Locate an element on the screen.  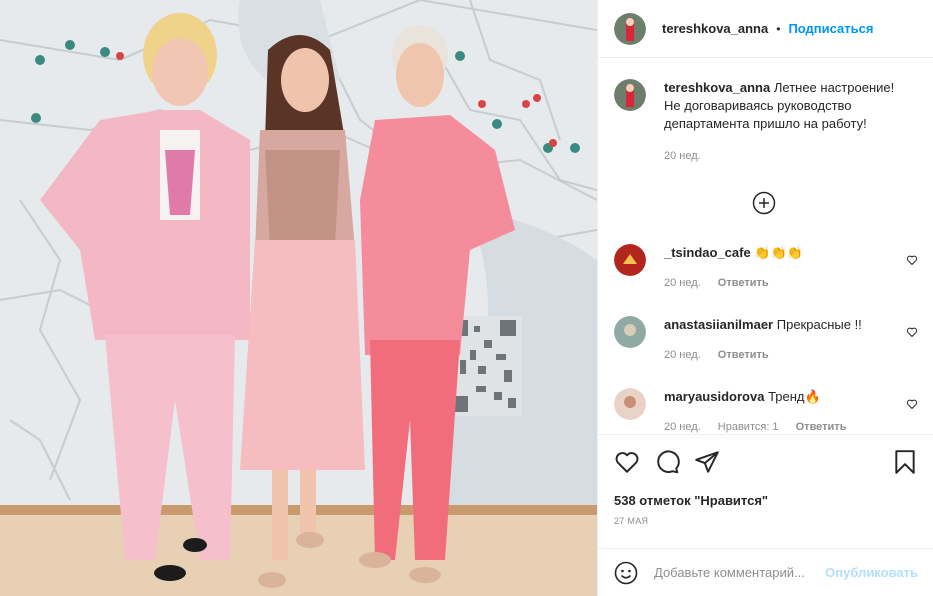
caption-time: 20 нед. is located at coordinates (789, 156).